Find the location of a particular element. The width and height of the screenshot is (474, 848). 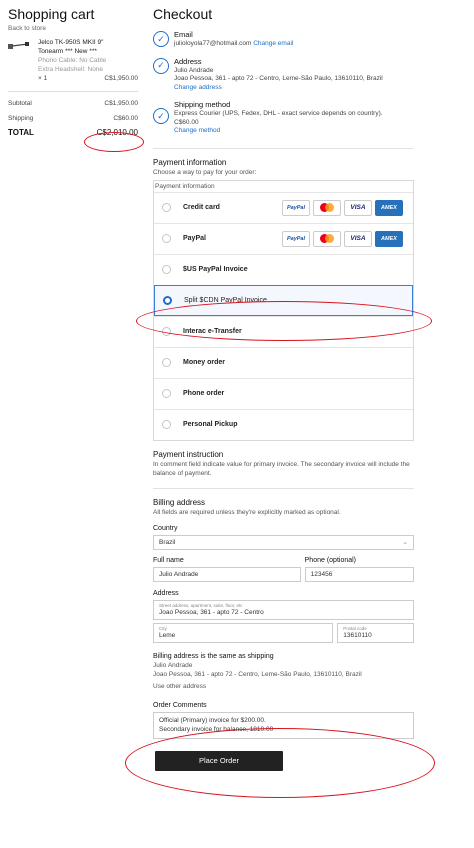

fullname-label: Full name is located at coordinates (168, 560).